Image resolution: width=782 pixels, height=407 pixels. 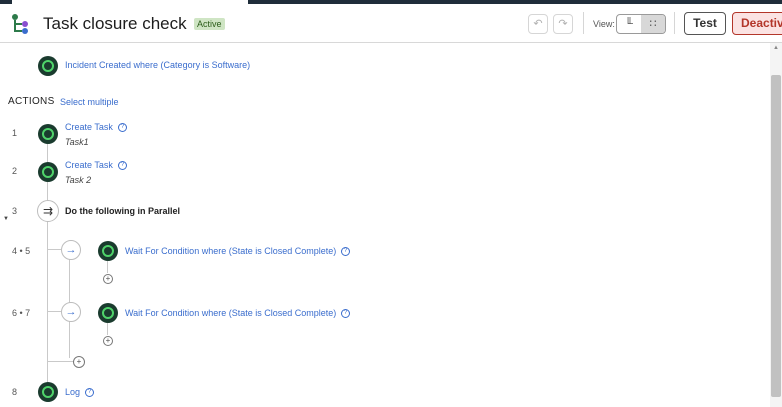 I want to click on deactivate-button: Deactivate, so click(x=757, y=23).